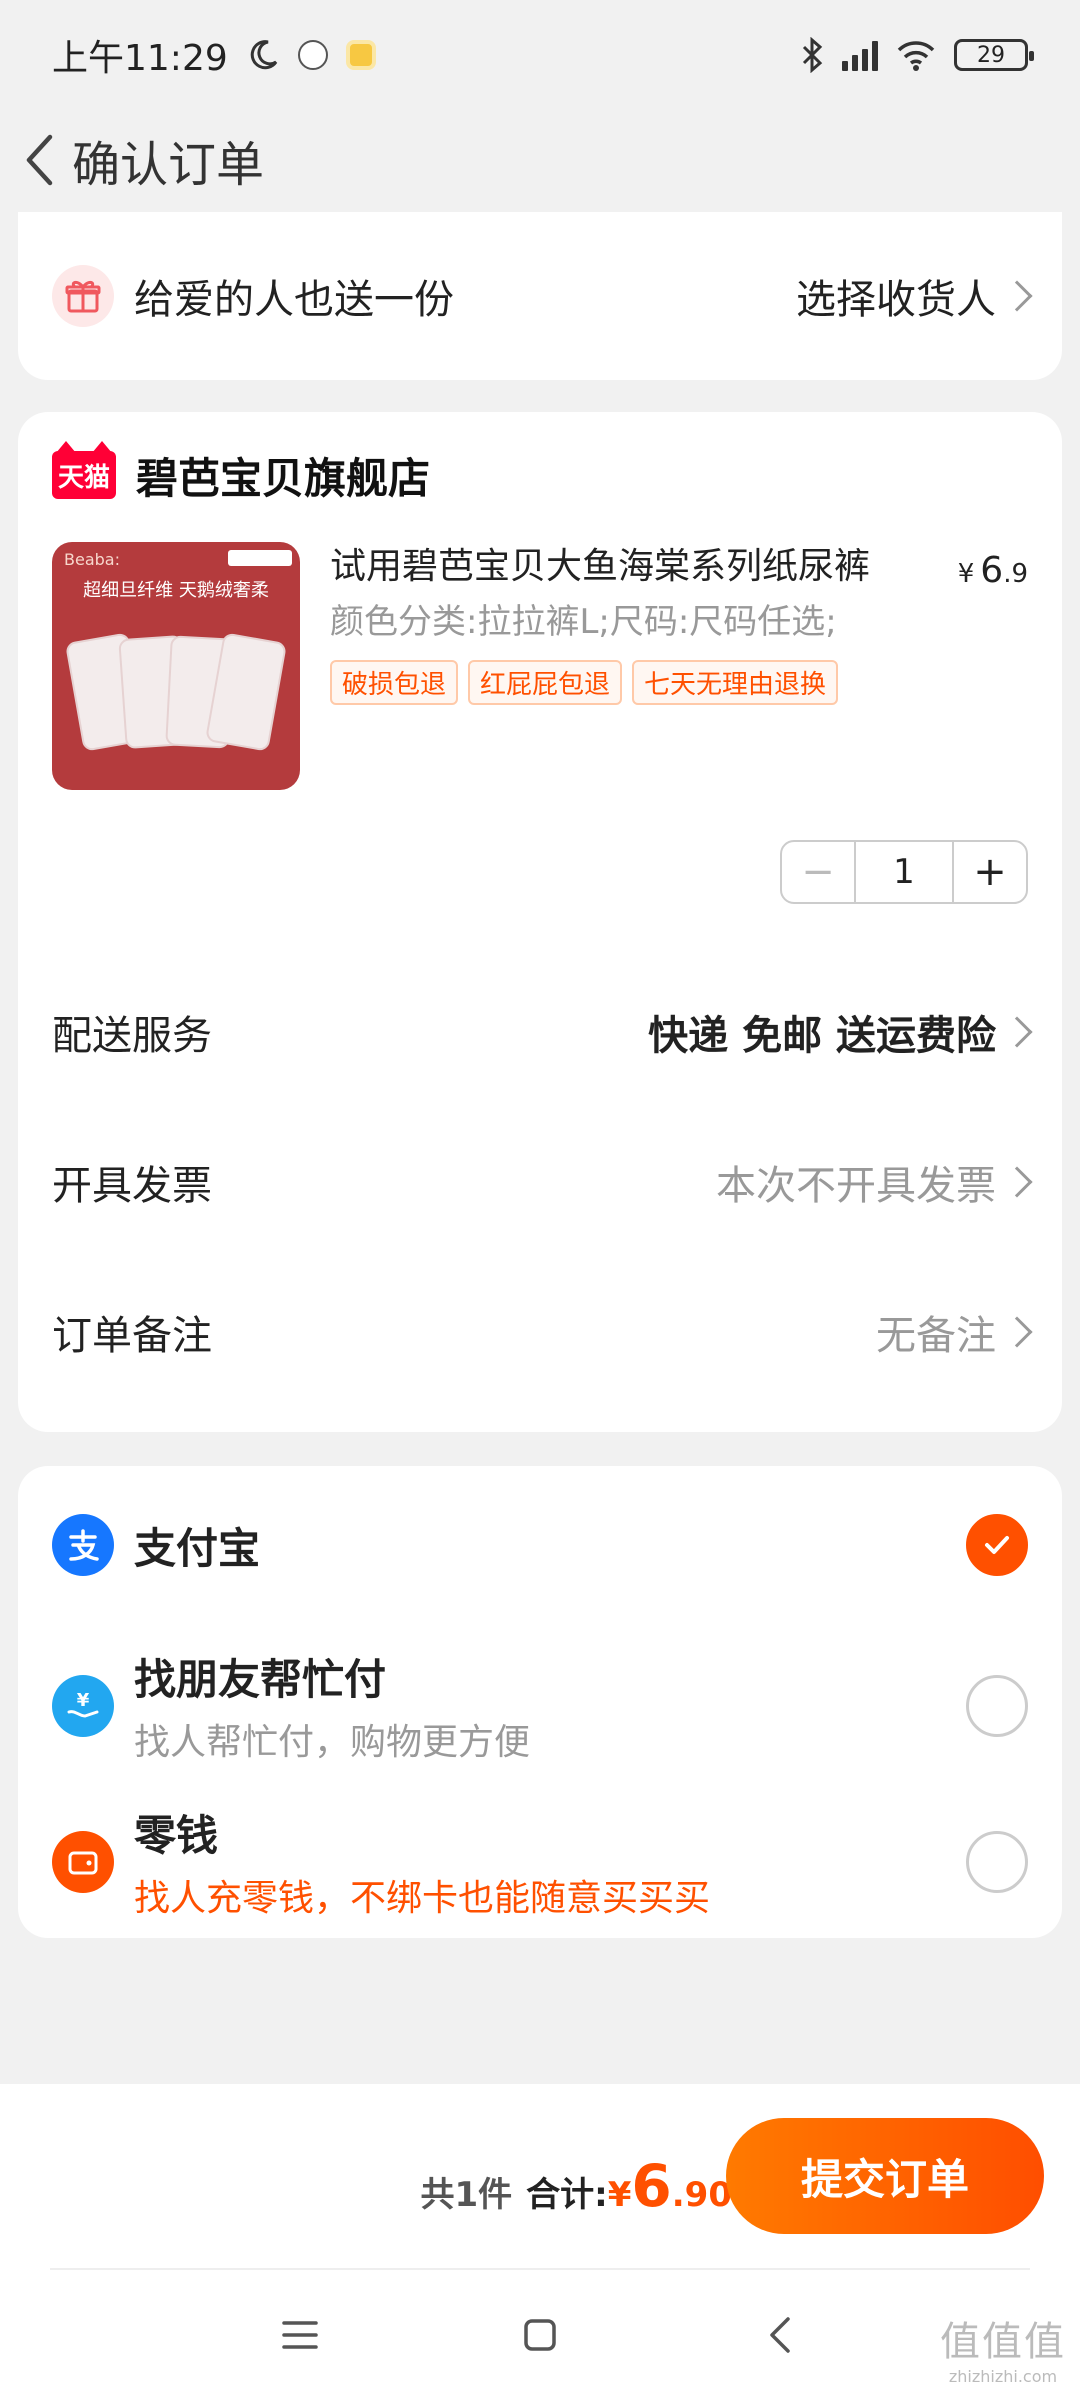  What do you see at coordinates (540, 160) in the screenshot?
I see `page-header: 确认订单` at bounding box center [540, 160].